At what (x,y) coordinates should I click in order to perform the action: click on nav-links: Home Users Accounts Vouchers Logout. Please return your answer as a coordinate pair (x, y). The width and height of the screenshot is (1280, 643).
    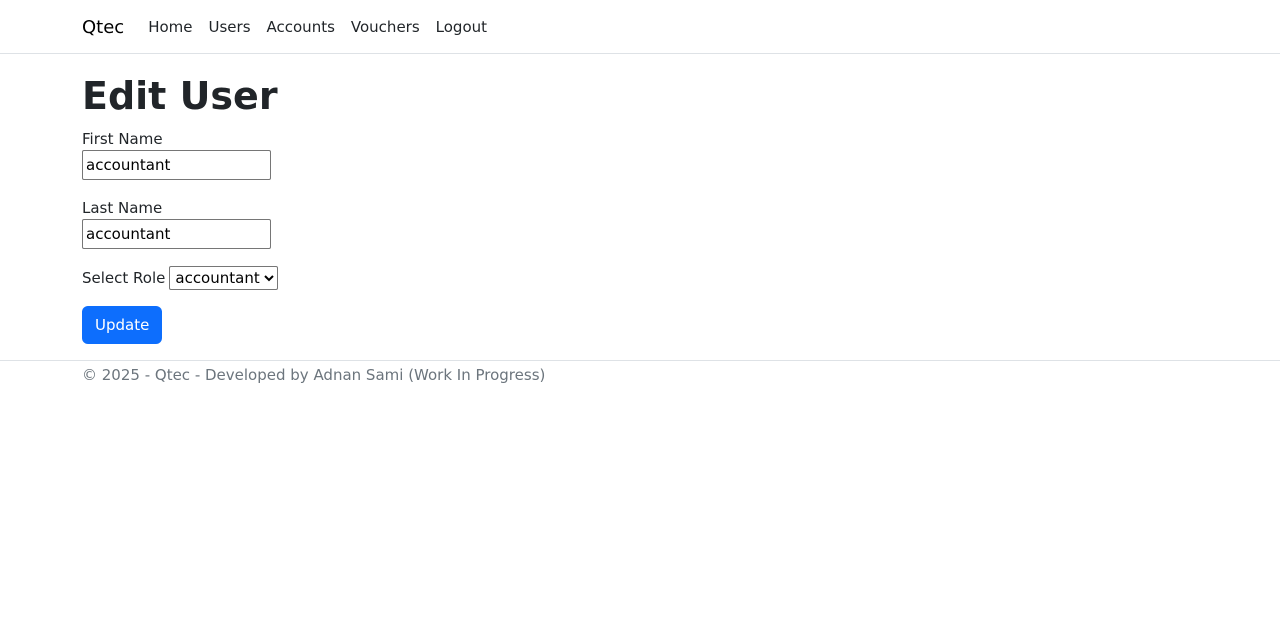
    Looking at the image, I should click on (325, 27).